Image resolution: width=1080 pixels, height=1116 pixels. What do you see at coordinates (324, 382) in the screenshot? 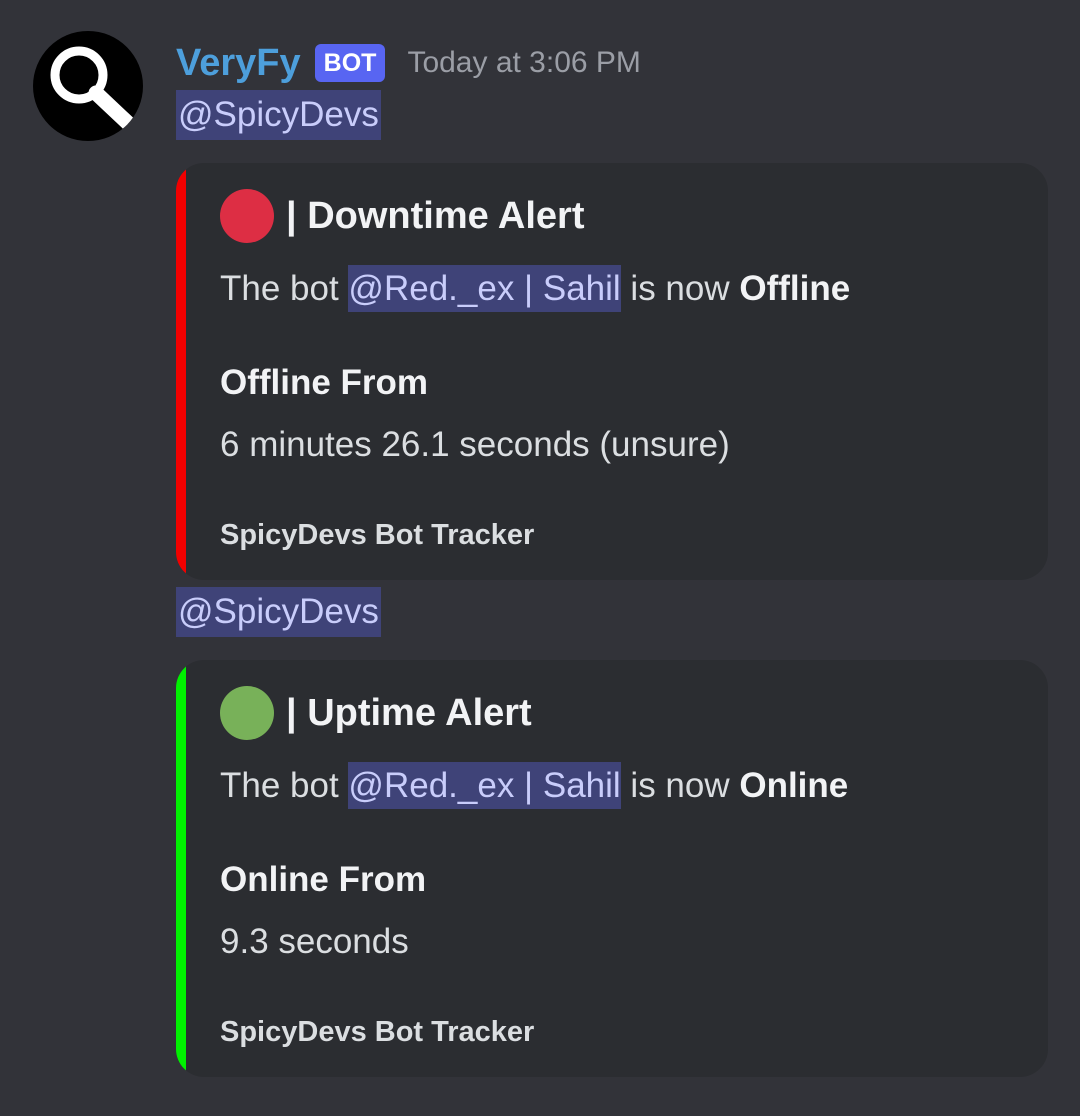
I see `field-name: Offline From` at bounding box center [324, 382].